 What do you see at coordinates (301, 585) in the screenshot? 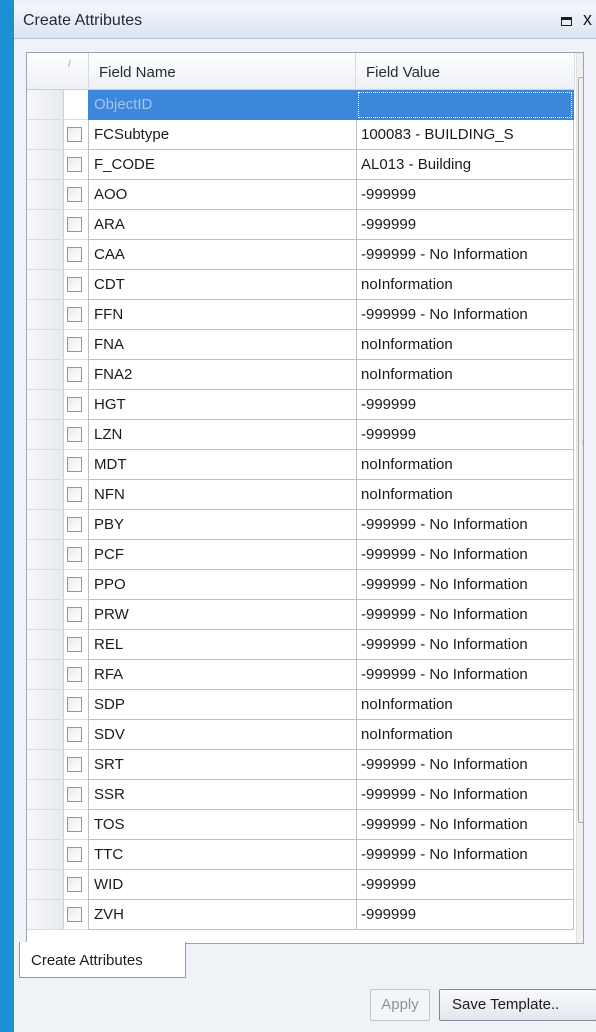
I see `table-row: PPO -999999 - No Information` at bounding box center [301, 585].